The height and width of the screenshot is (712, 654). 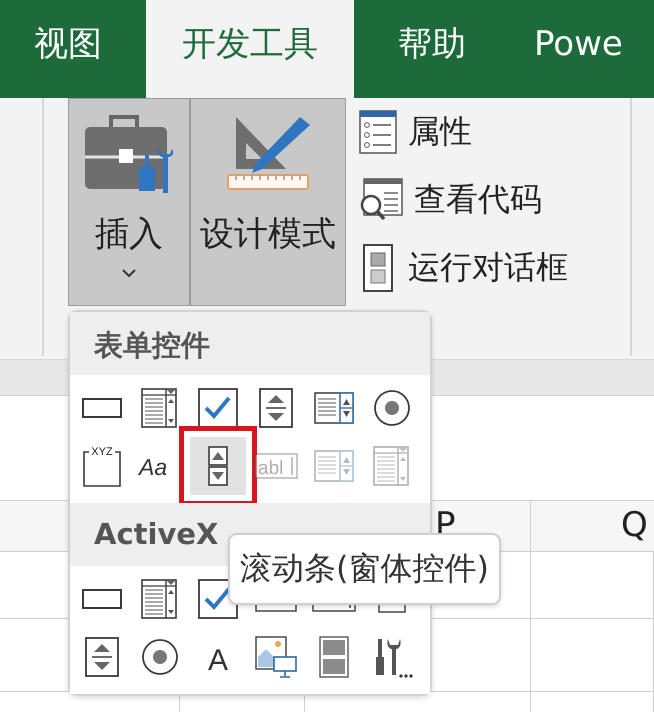 I want to click on ribbon-tab: 帮助, so click(x=432, y=49).